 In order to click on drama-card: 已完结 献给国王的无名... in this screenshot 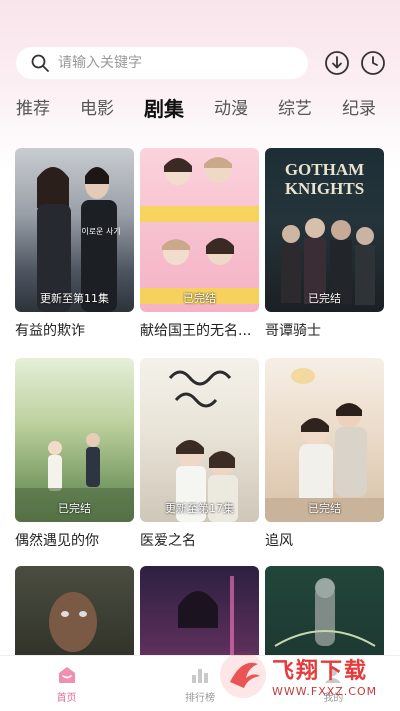, I will do `click(199, 244)`.